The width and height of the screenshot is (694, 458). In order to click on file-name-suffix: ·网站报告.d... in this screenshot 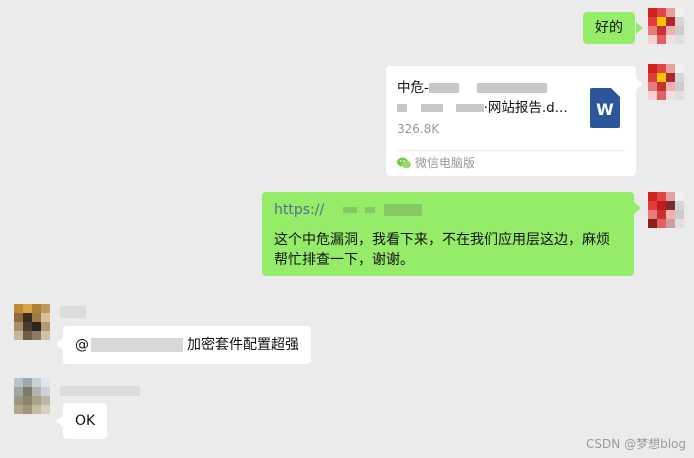, I will do `click(525, 108)`.